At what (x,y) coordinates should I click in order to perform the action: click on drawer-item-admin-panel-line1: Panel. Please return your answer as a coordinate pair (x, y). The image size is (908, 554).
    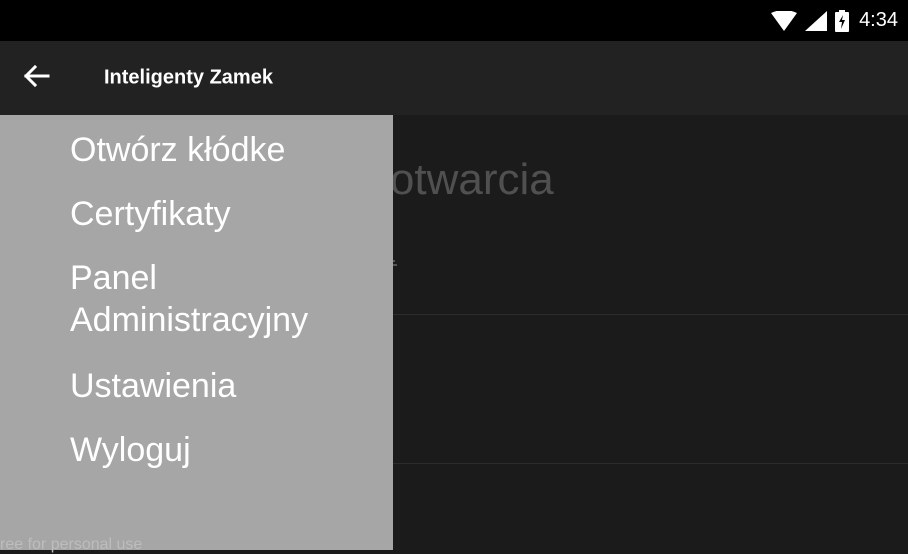
    Looking at the image, I should click on (113, 278).